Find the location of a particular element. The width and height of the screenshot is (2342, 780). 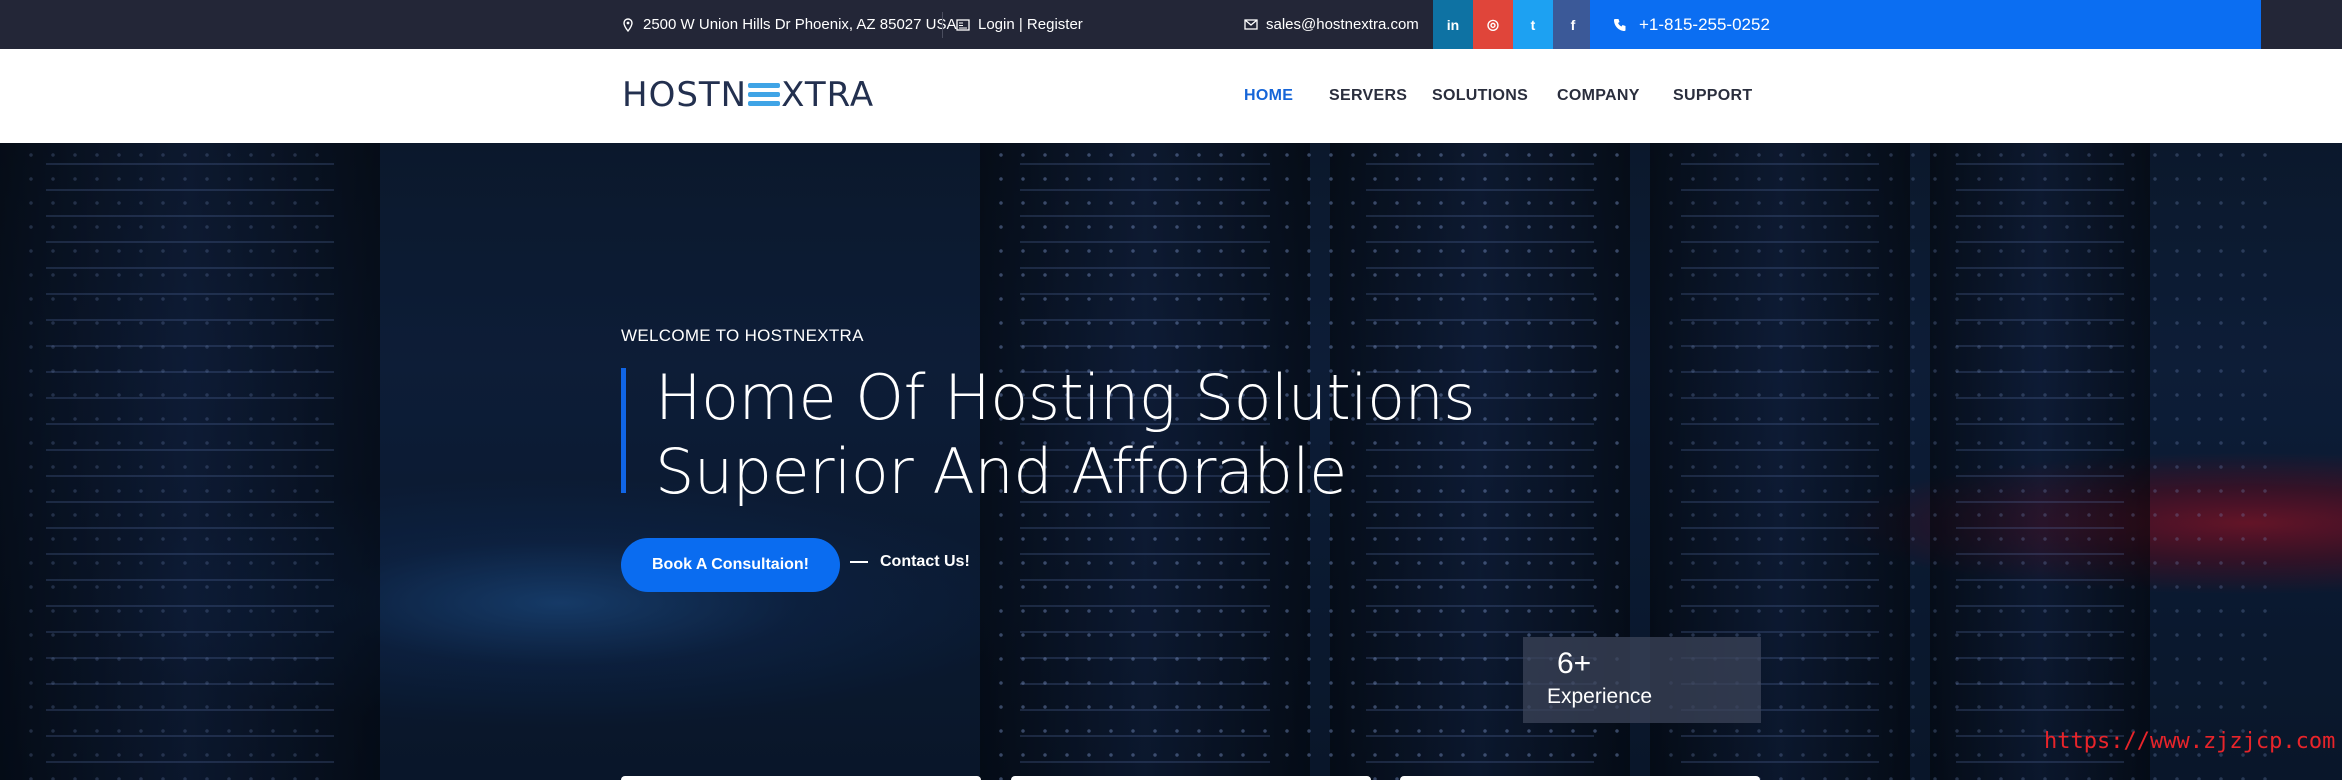

nav-solutions: SOLUTIONS is located at coordinates (1480, 96).